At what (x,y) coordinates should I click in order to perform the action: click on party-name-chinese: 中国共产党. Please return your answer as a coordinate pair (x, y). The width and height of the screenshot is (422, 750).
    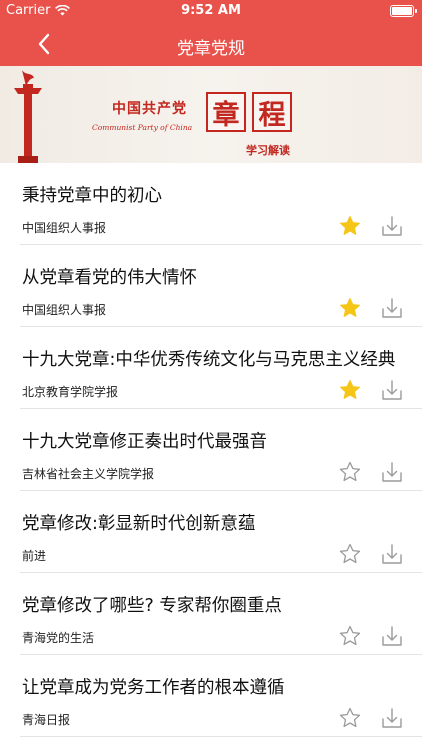
    Looking at the image, I should click on (149, 109).